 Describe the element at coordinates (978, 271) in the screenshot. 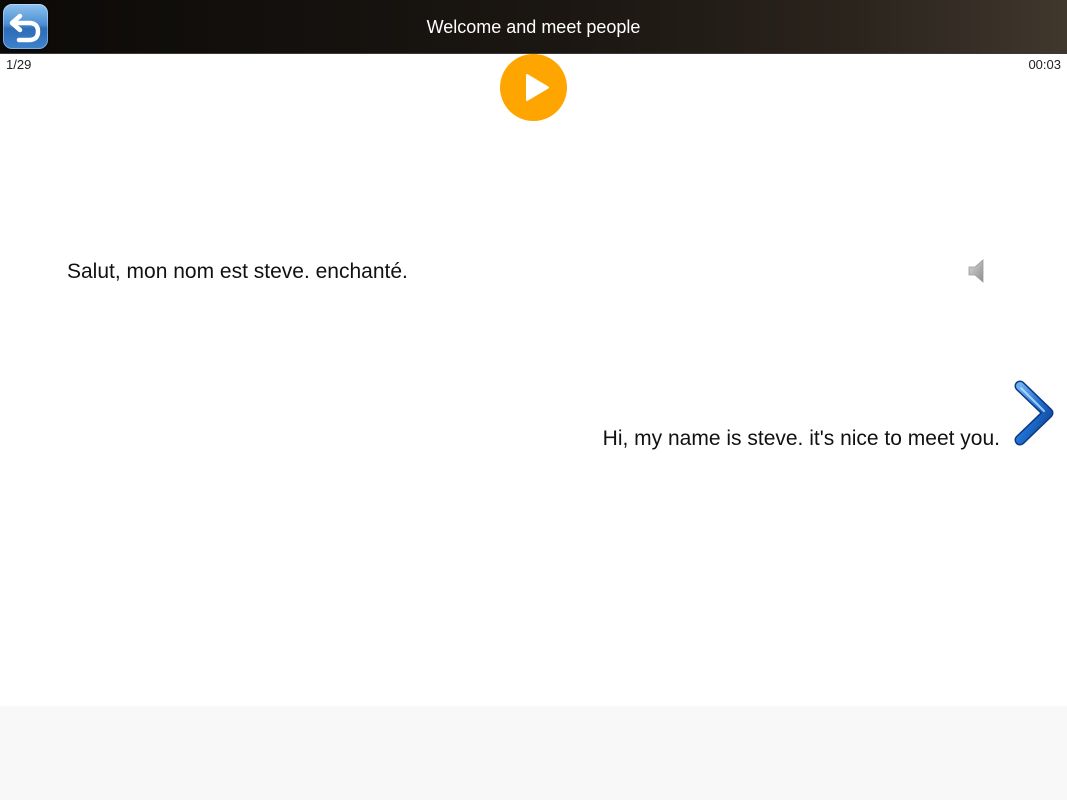

I see `speaker-icon` at that location.